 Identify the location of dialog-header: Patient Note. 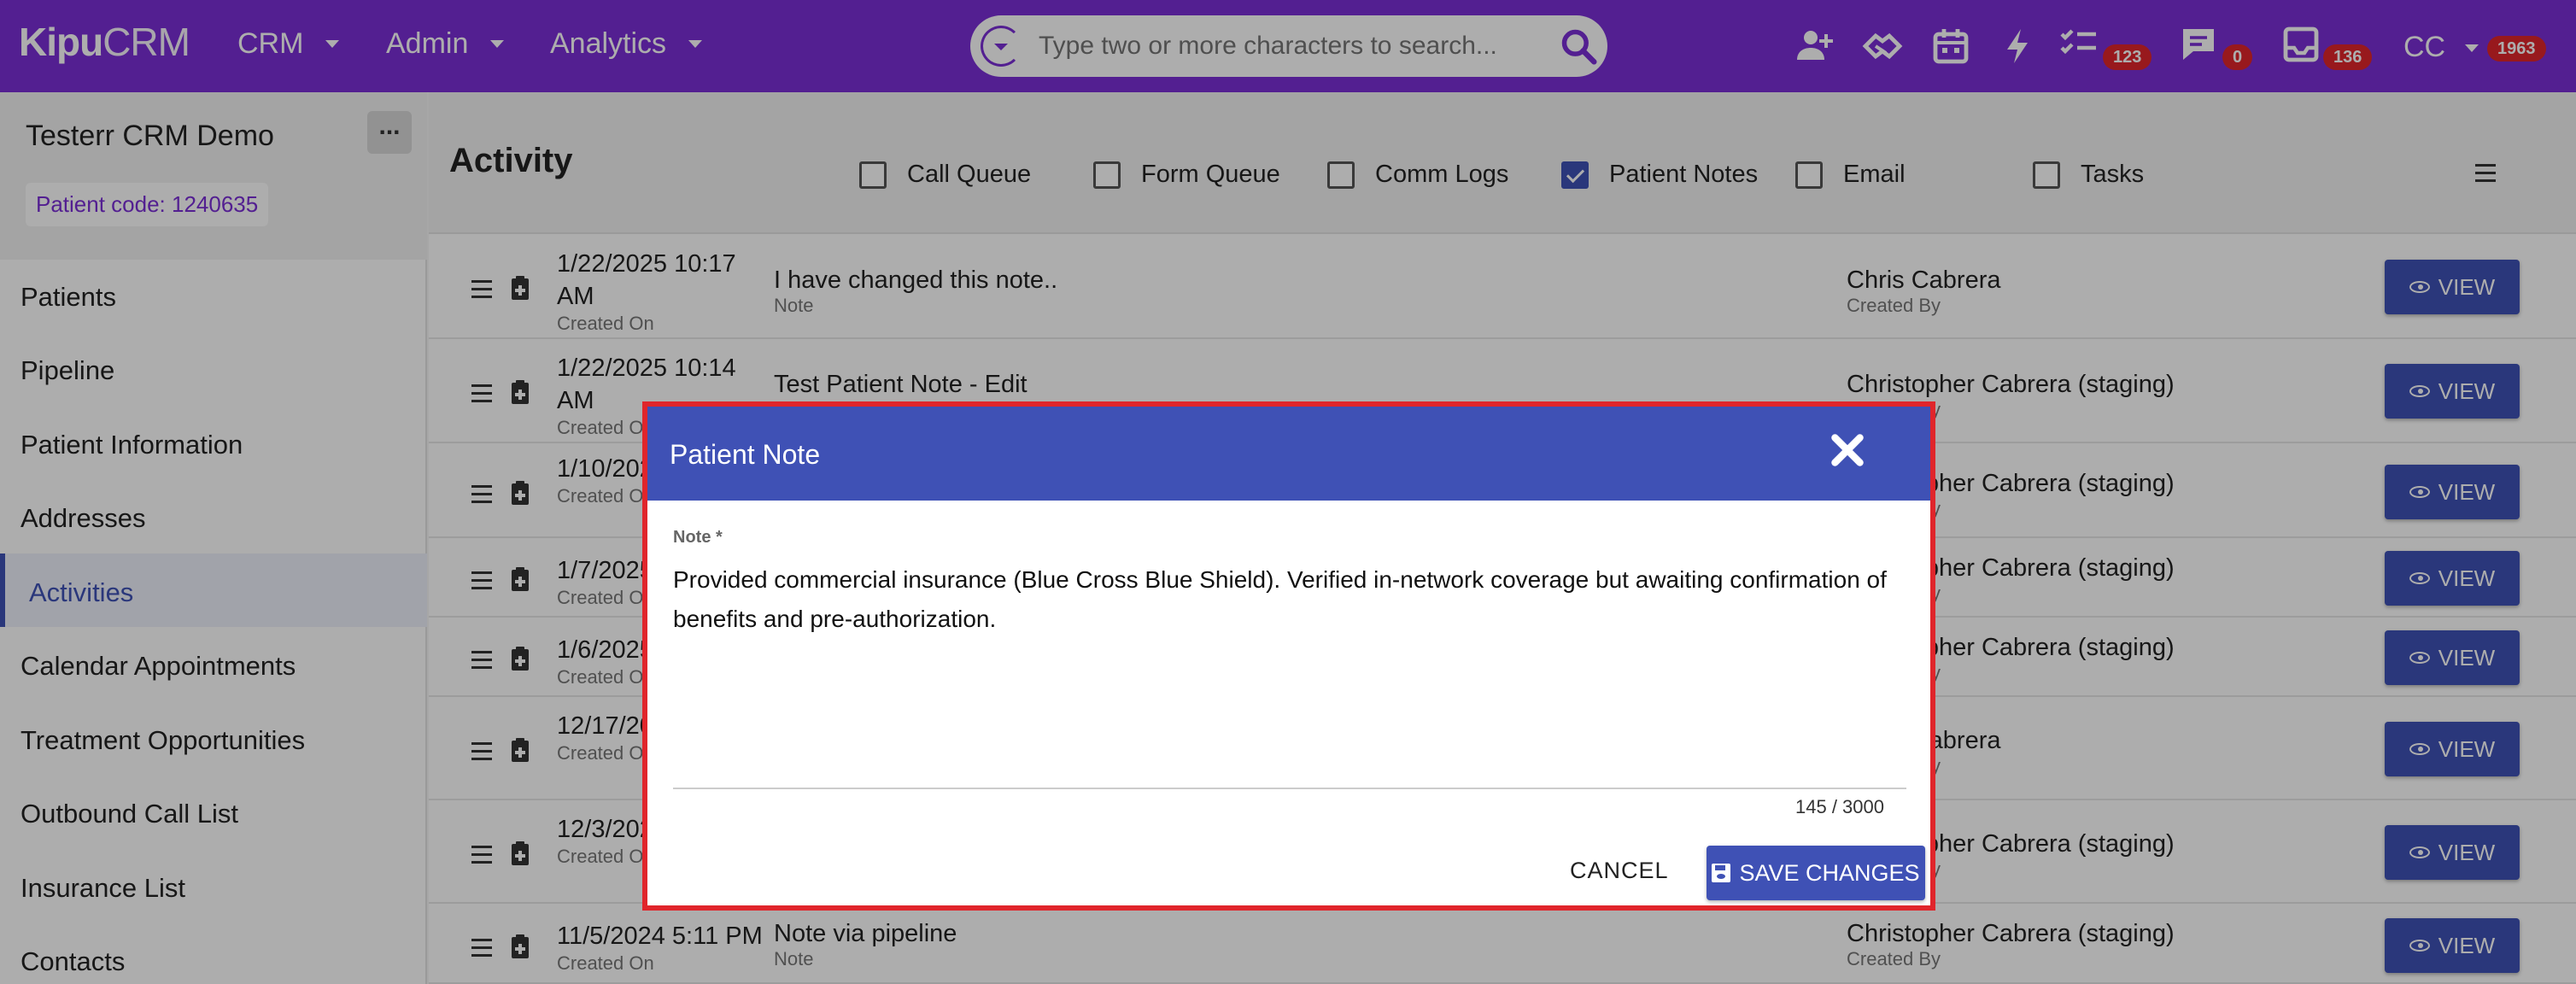
(1288, 454).